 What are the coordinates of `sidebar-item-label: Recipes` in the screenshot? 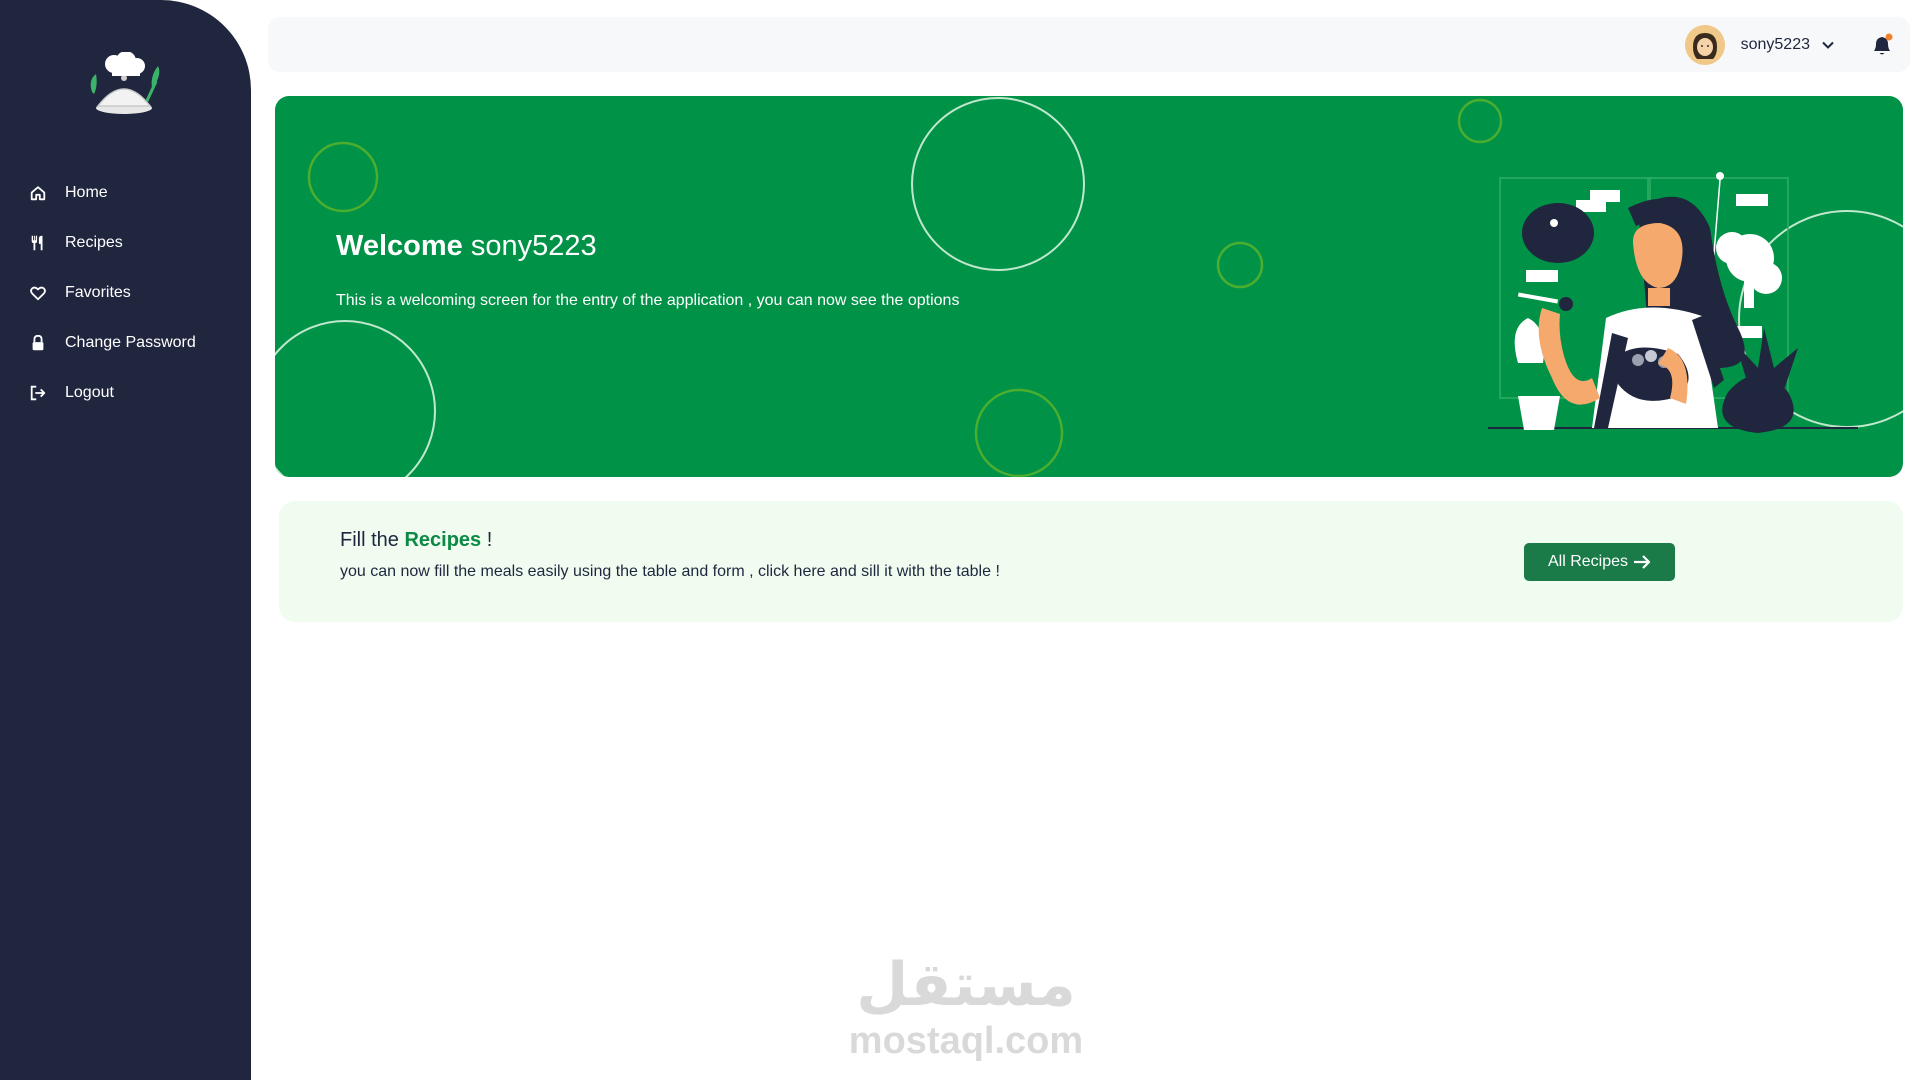 It's located at (94, 242).